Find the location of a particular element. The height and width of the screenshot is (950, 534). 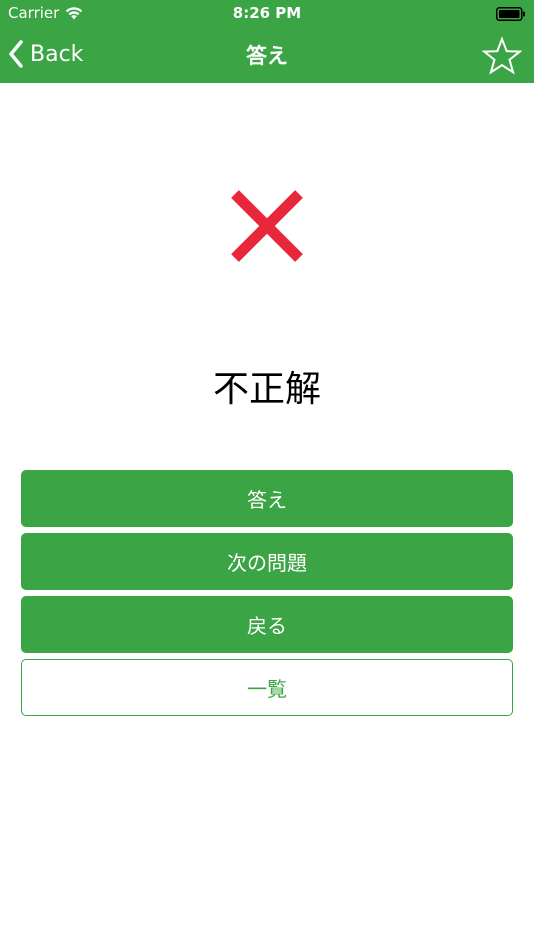

nav-title: 答え is located at coordinates (267, 56).